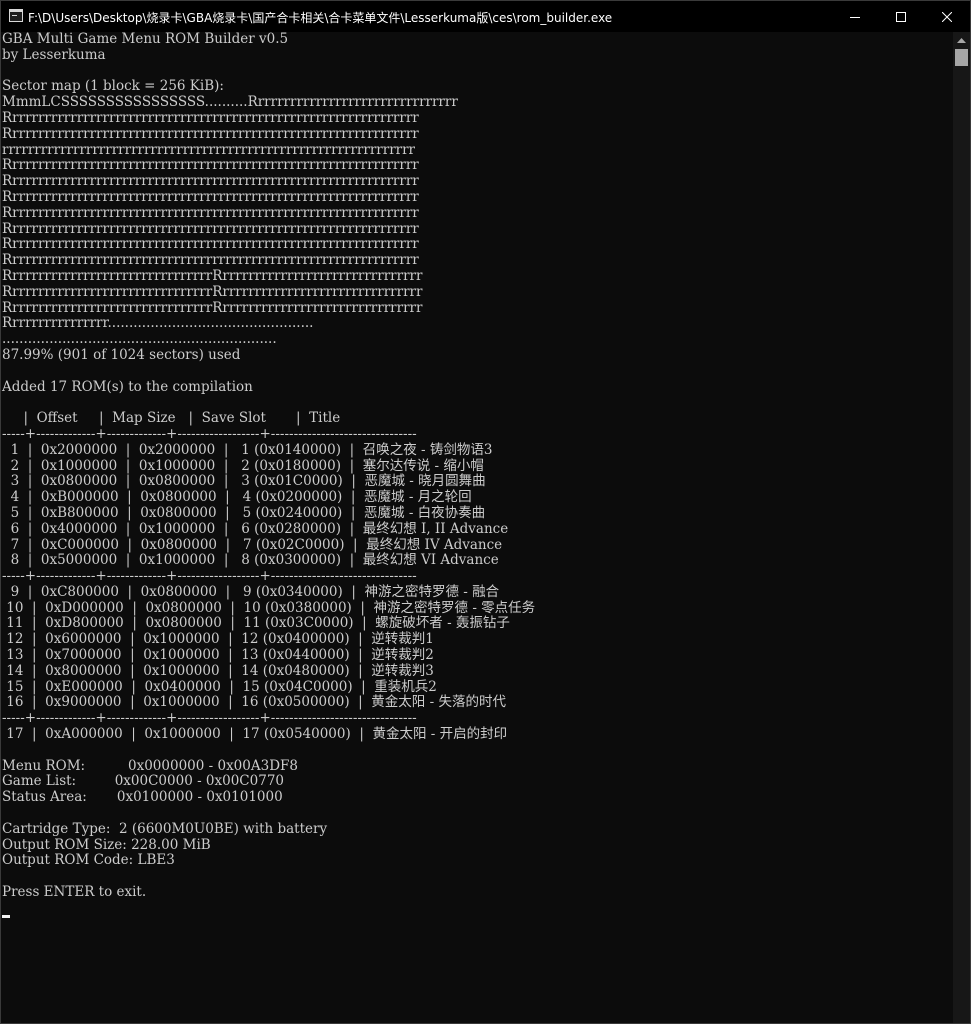 The image size is (971, 1024). What do you see at coordinates (113, 86) in the screenshot?
I see `console-line: Sector map (1 block = 256 KiB):` at bounding box center [113, 86].